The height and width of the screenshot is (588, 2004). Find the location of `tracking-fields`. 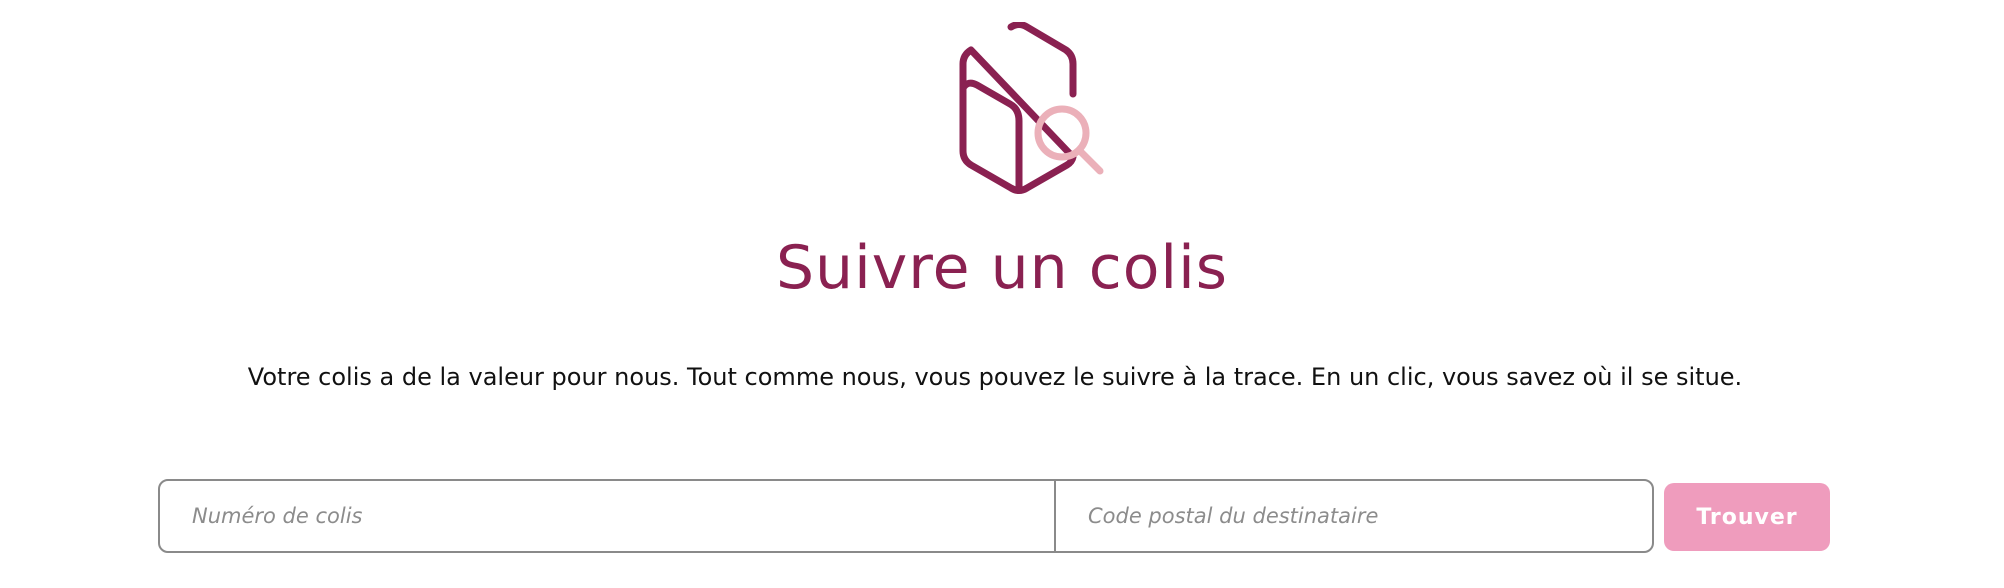

tracking-fields is located at coordinates (906, 516).